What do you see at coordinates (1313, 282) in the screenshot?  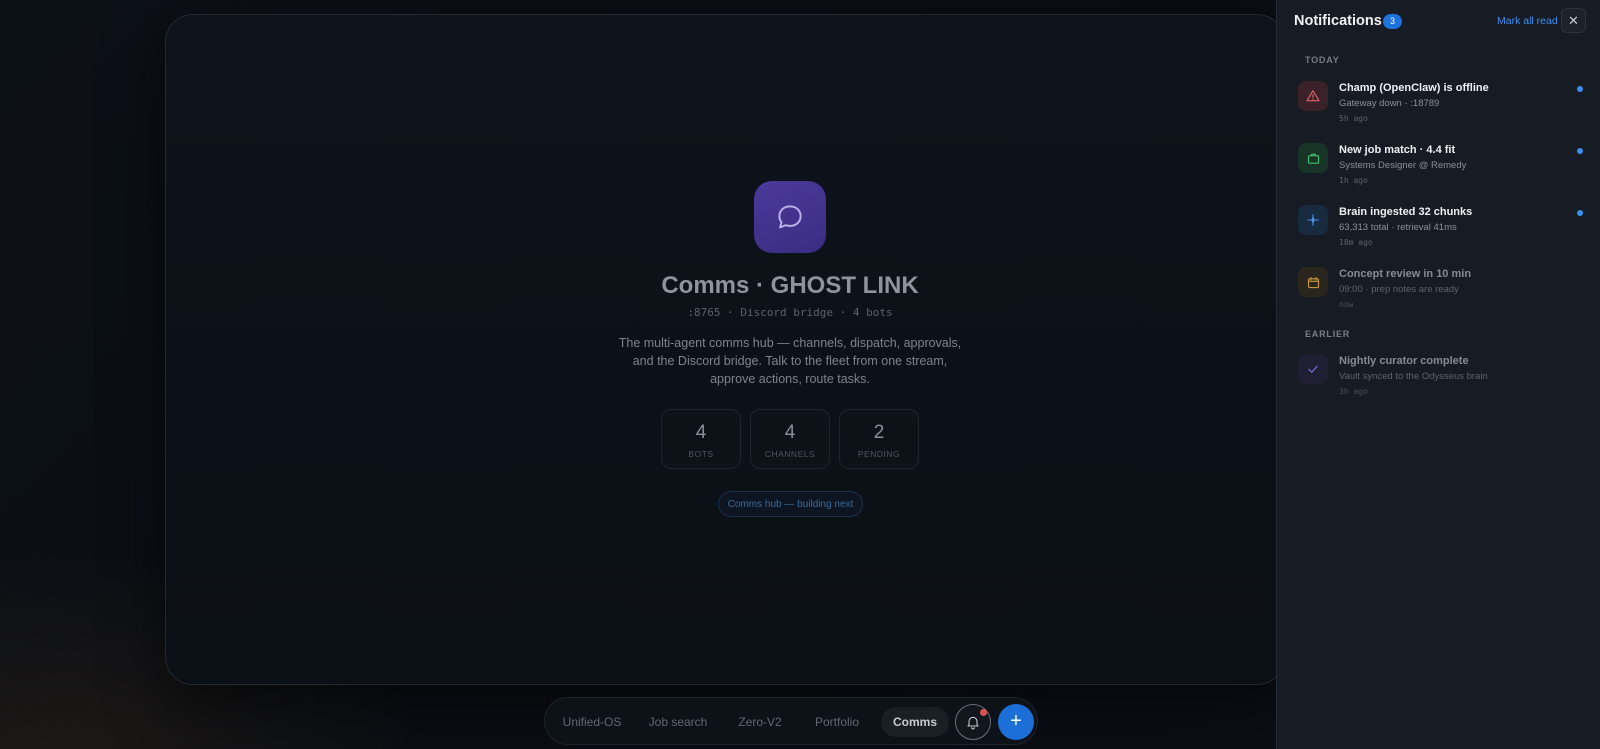 I see `calendar-icon` at bounding box center [1313, 282].